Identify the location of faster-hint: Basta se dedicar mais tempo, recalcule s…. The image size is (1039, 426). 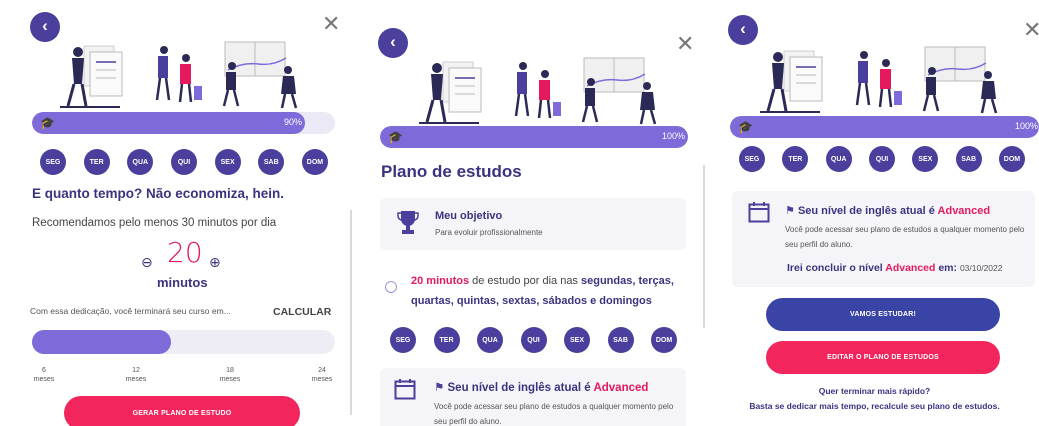
(874, 406).